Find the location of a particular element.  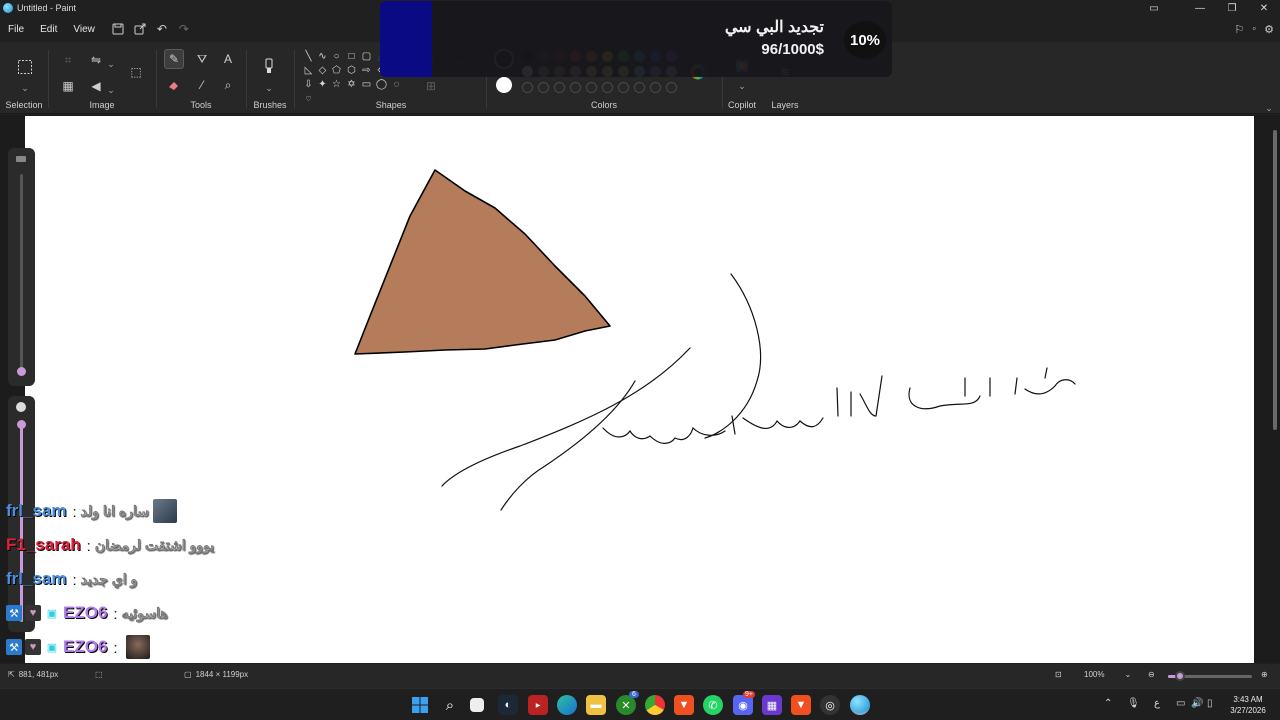

save-icon is located at coordinates (118, 29).